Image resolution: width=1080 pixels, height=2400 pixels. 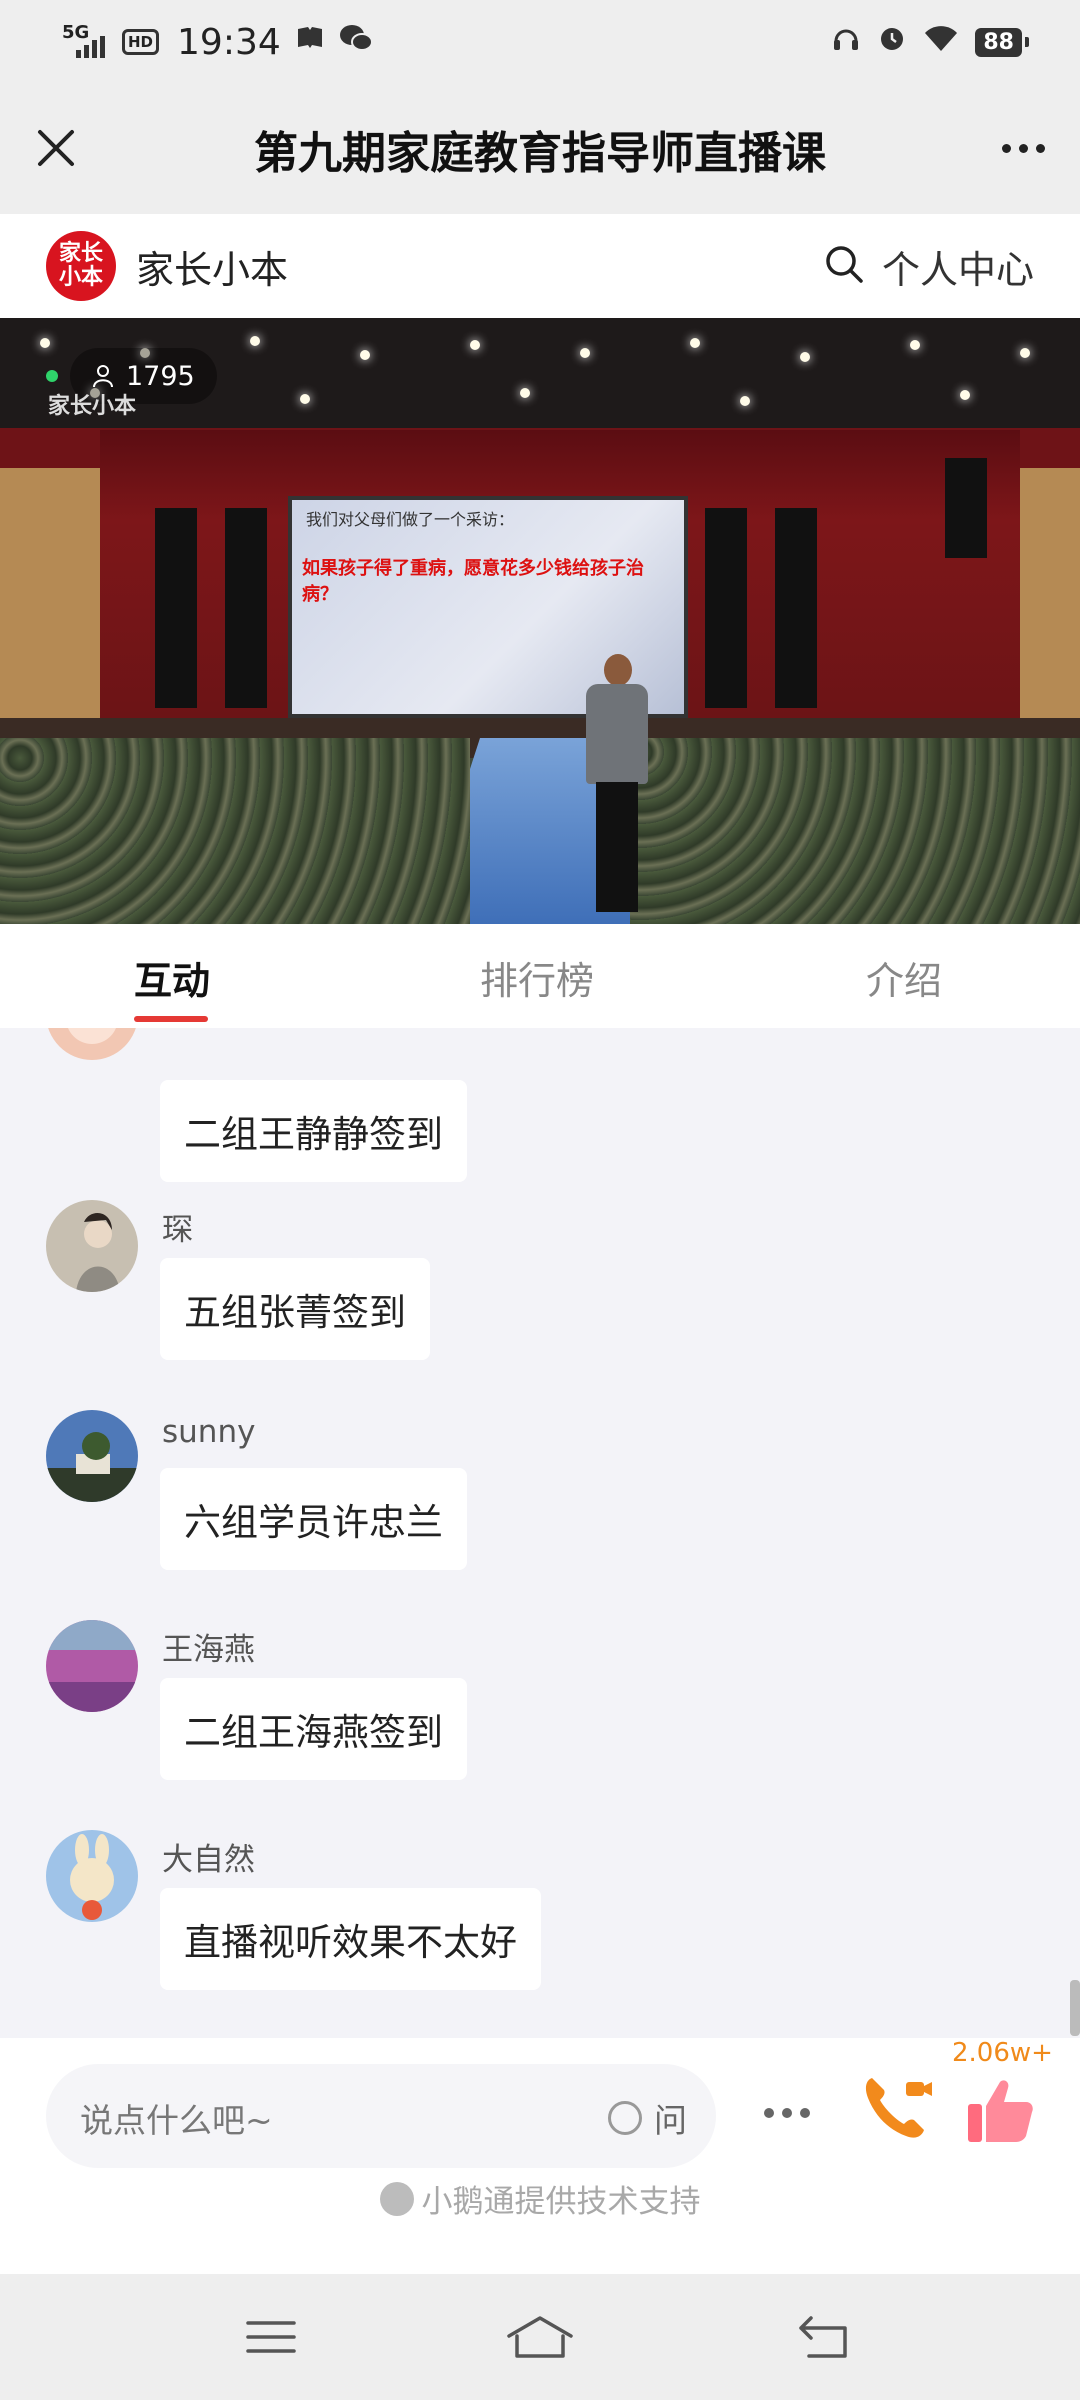 I want to click on like-button, so click(x=1000, y=2110).